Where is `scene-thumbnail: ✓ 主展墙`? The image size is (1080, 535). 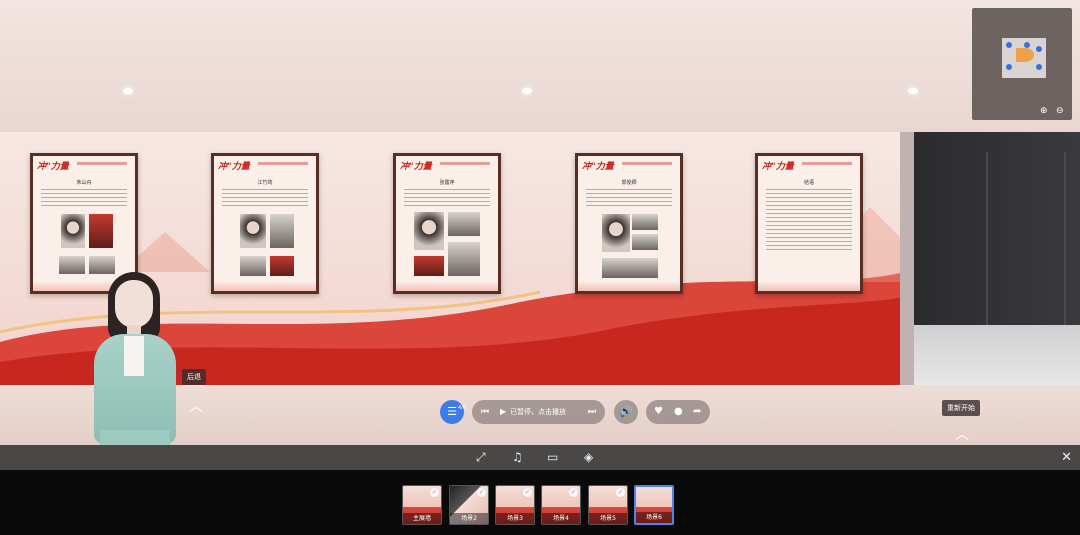 scene-thumbnail: ✓ 主展墙 is located at coordinates (422, 505).